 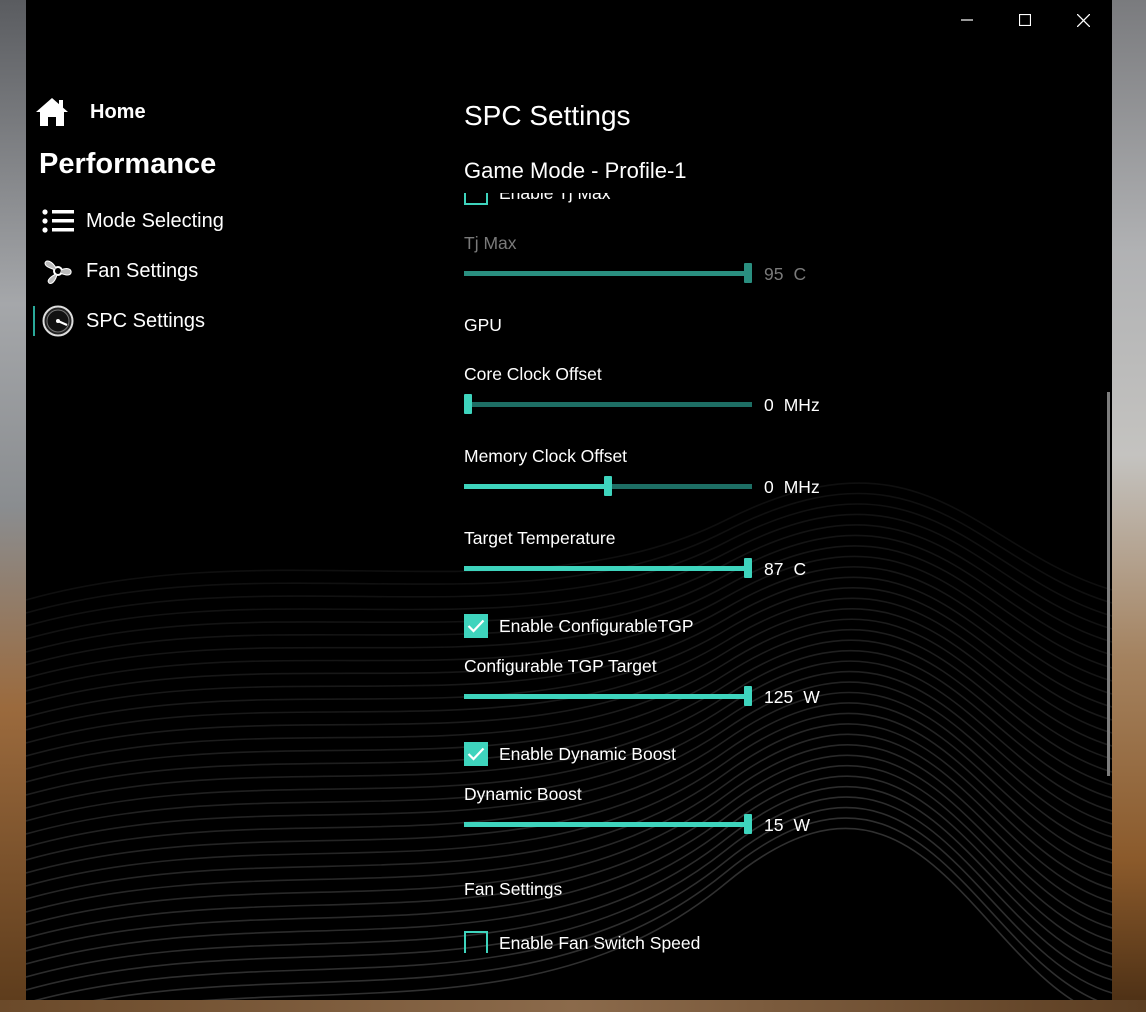 What do you see at coordinates (523, 794) in the screenshot?
I see `dynamic-boost-label: Dynamic Boost` at bounding box center [523, 794].